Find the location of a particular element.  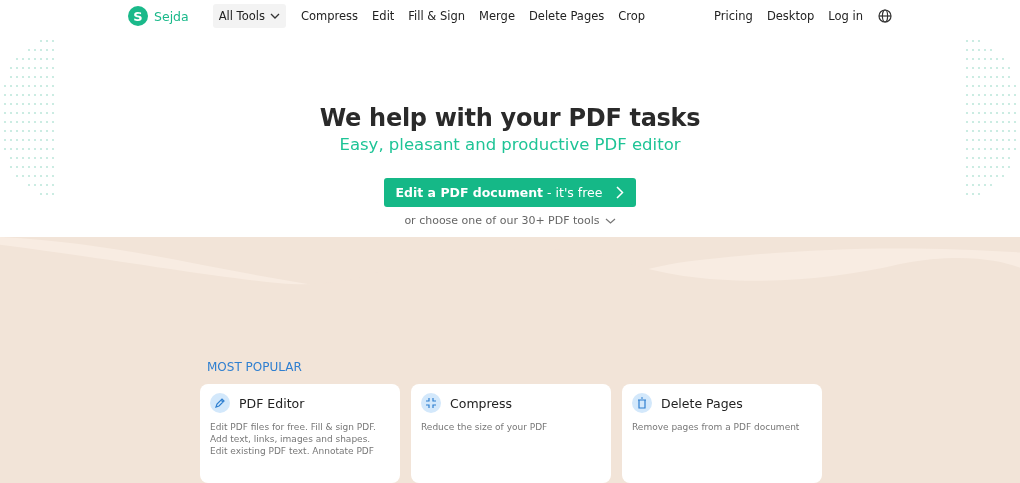

card-description: Edit PDF files for free. Fill & sign PDF. Add text, links, images and shapes. Edit existing PDF text. Annotate PDF is located at coordinates (293, 439).